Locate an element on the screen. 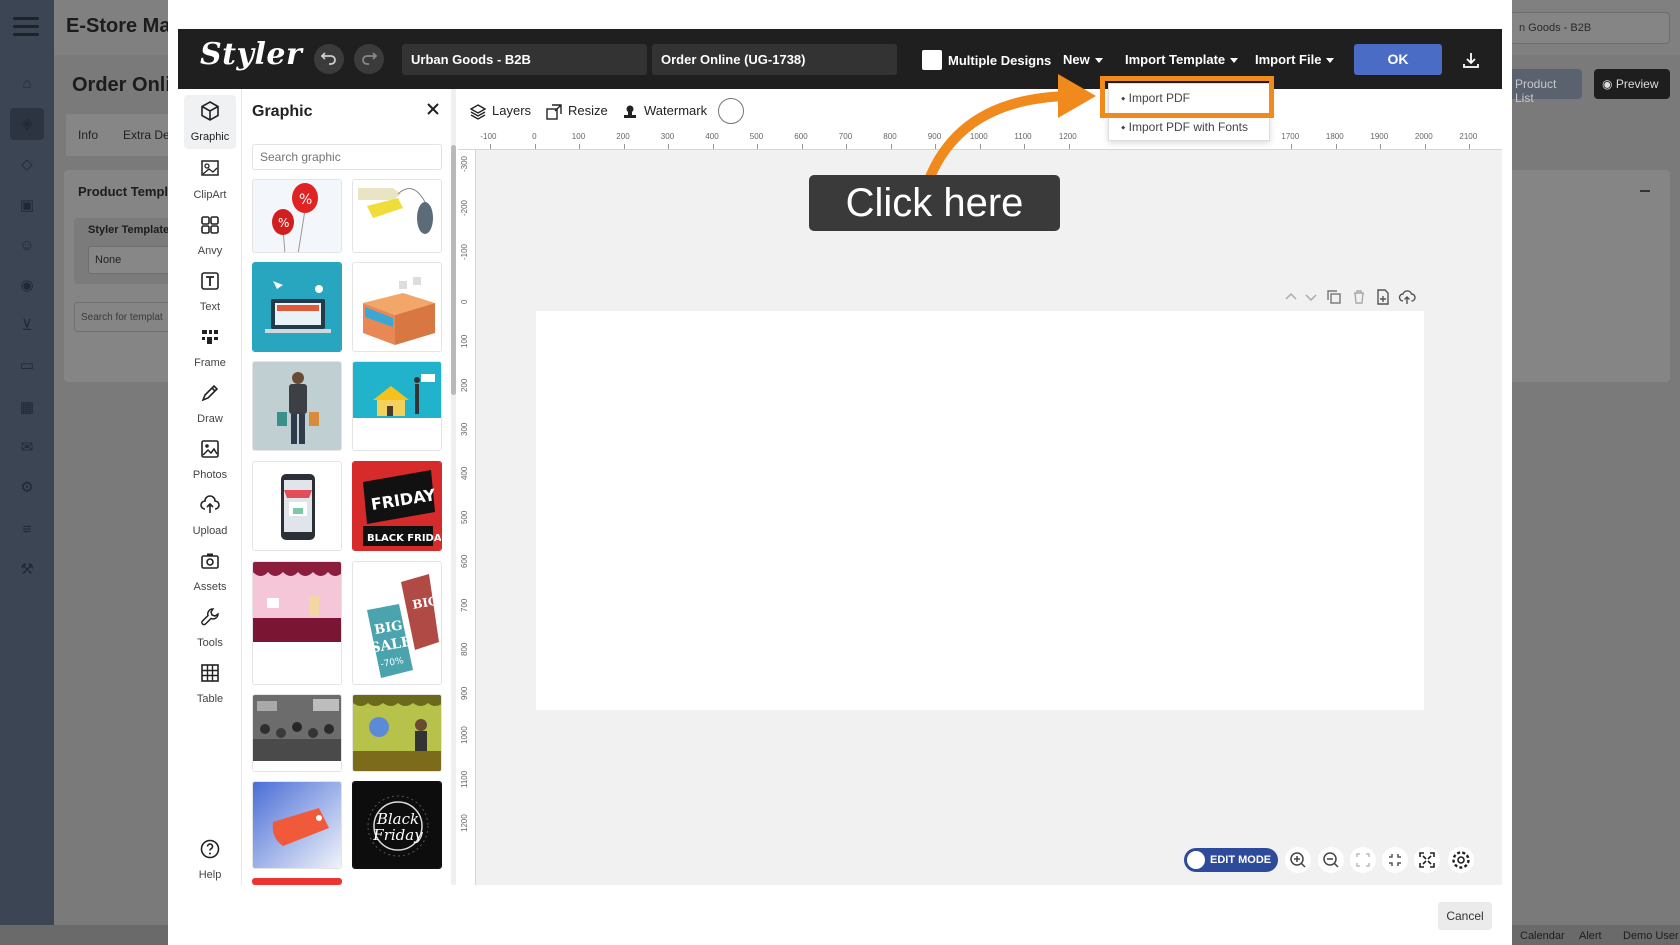 The height and width of the screenshot is (945, 1680). tab-info: Info is located at coordinates (88, 135).